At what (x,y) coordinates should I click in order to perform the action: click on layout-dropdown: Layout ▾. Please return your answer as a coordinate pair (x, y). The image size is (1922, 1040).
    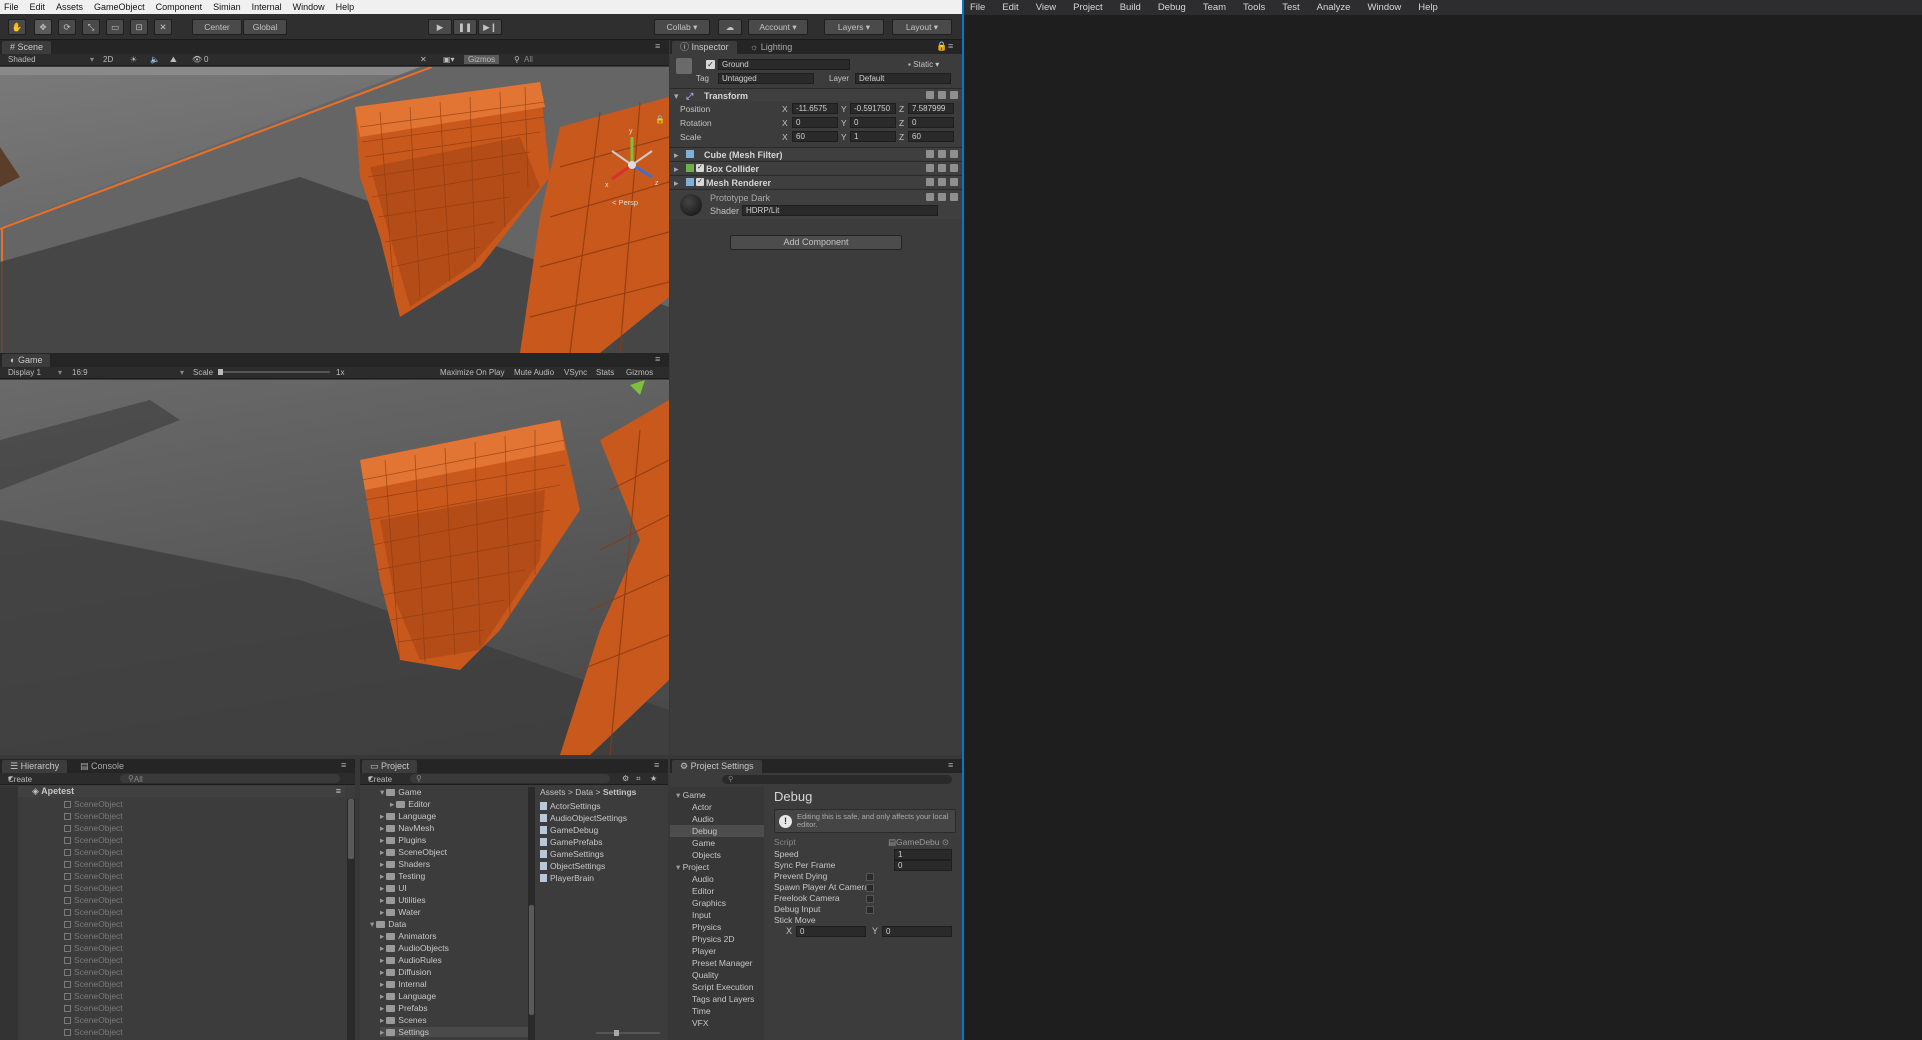
    Looking at the image, I should click on (922, 27).